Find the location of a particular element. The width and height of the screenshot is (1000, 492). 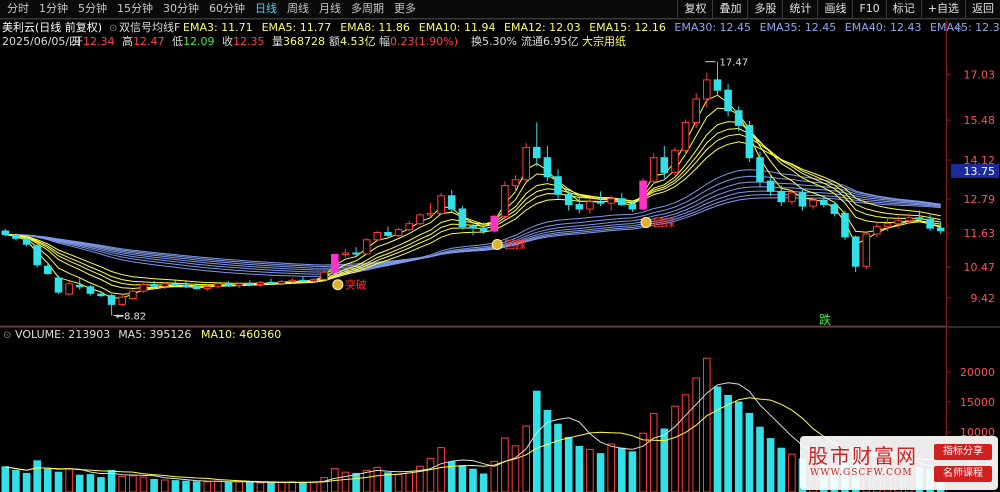

tool-button-8: 返回 is located at coordinates (982, 9).